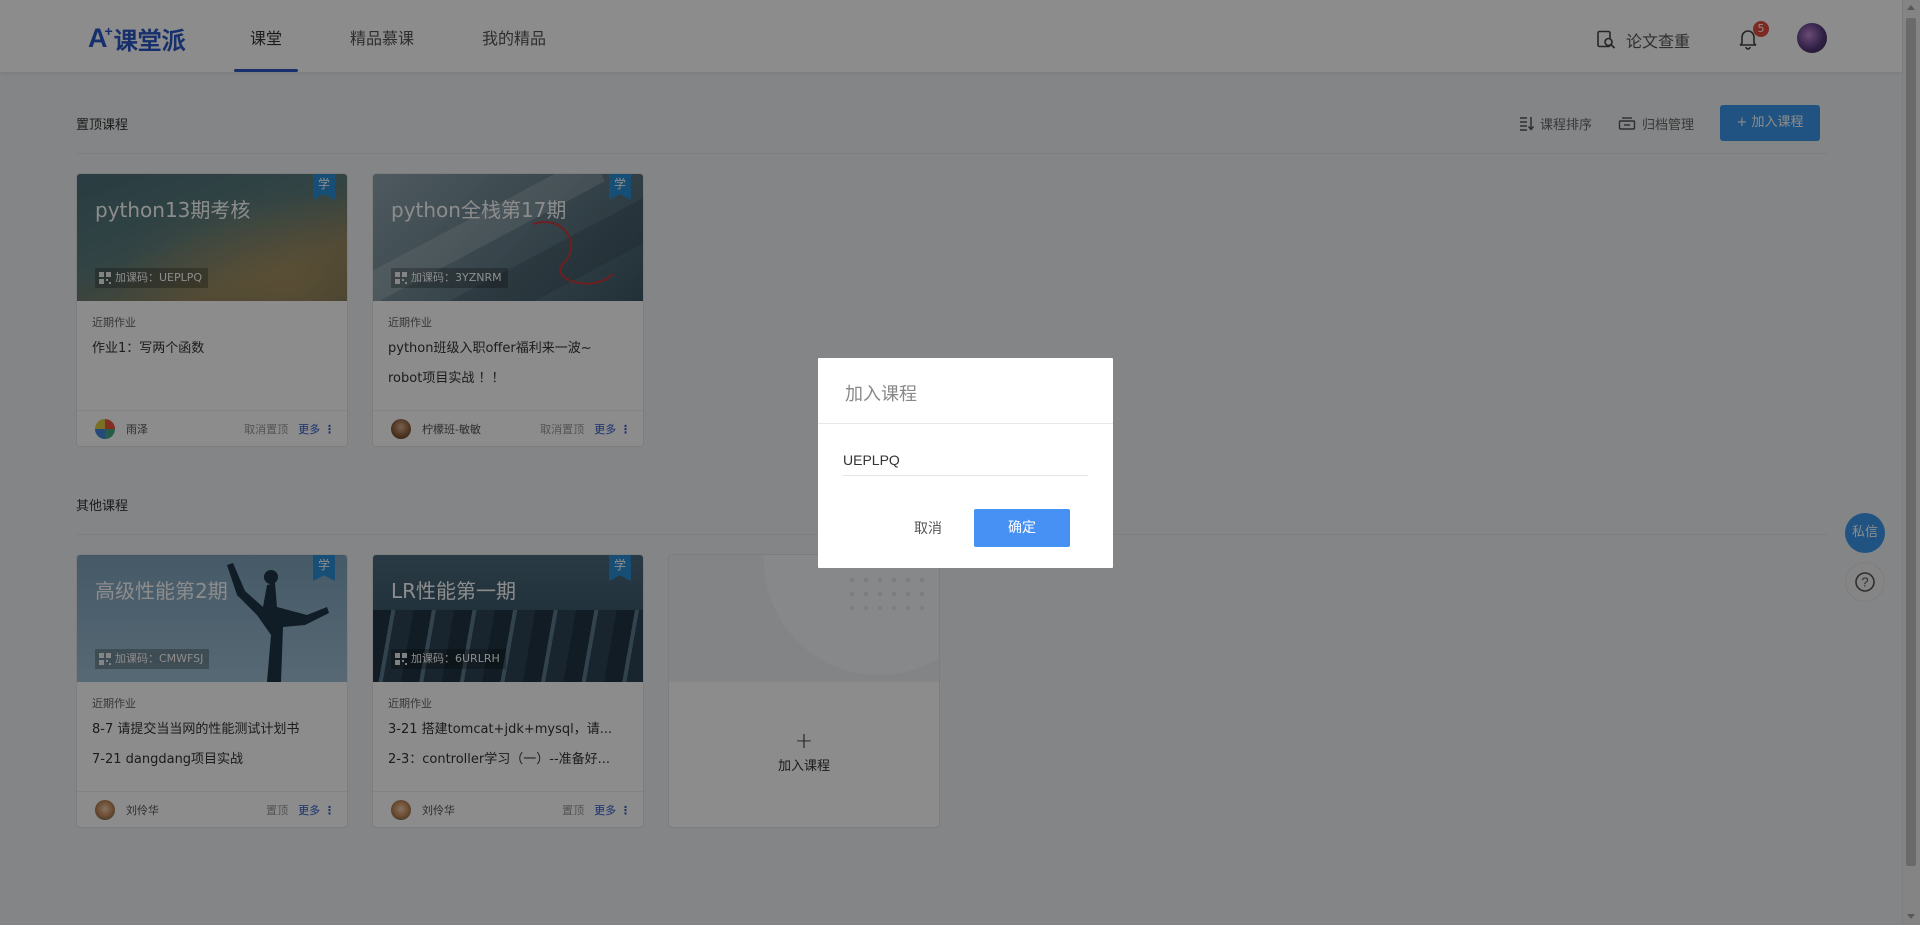 Image resolution: width=1920 pixels, height=925 pixels. Describe the element at coordinates (965, 460) in the screenshot. I see `course-code-input` at that location.